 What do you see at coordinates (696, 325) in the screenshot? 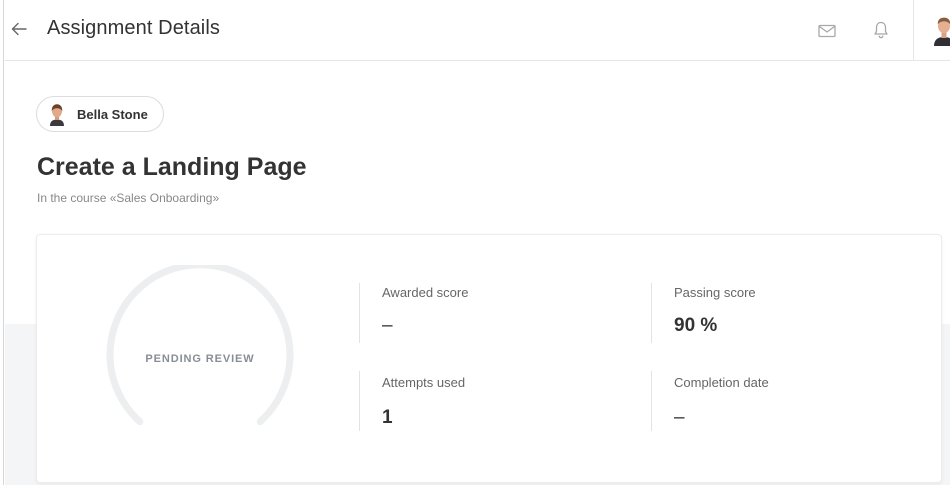
I see `passing-score-value: 90 %` at bounding box center [696, 325].